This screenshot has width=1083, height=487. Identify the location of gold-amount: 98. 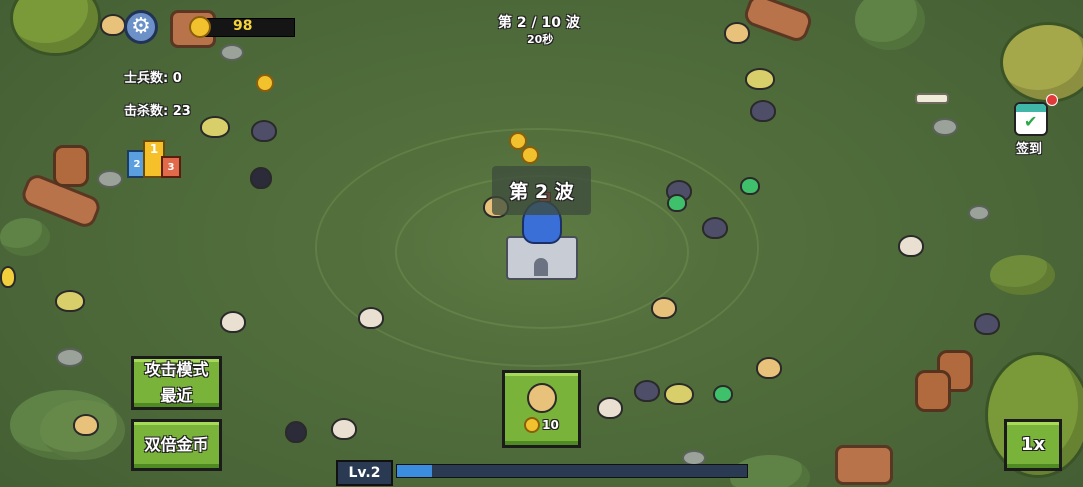
(243, 26).